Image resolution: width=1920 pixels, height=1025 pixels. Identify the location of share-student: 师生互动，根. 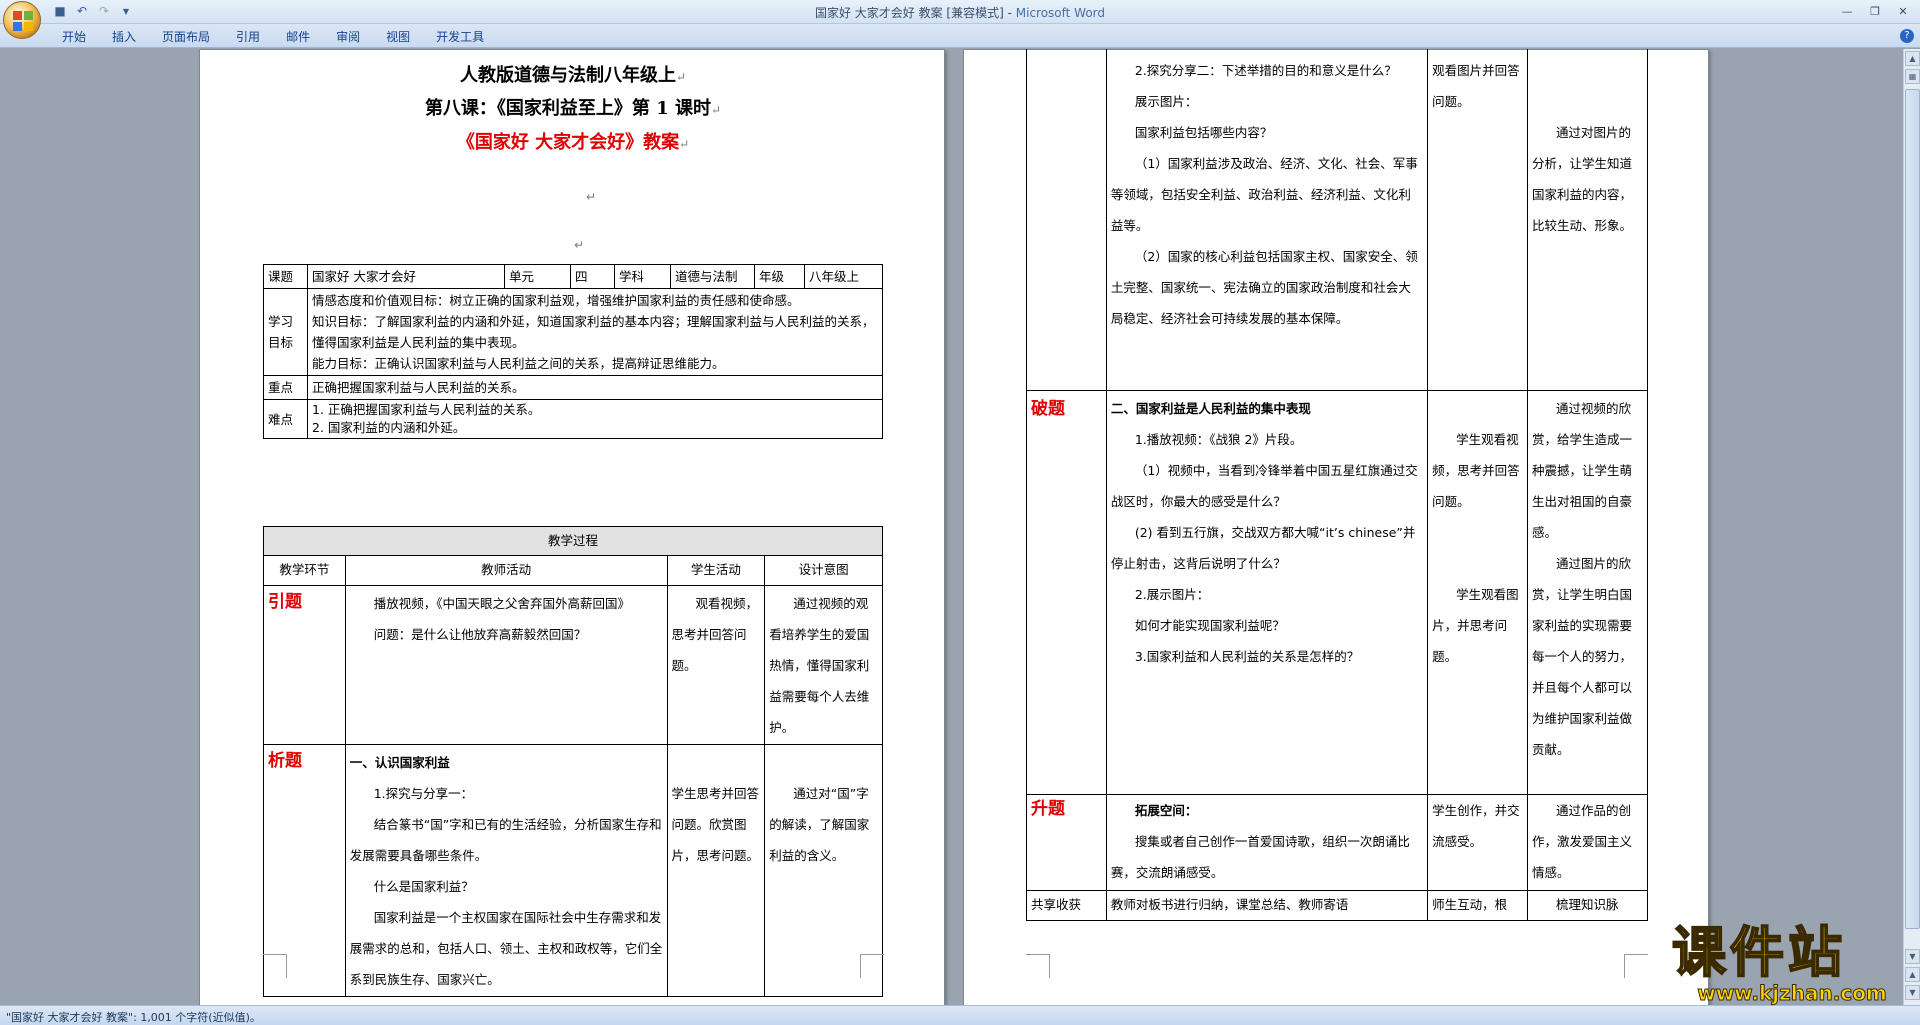
(1478, 905).